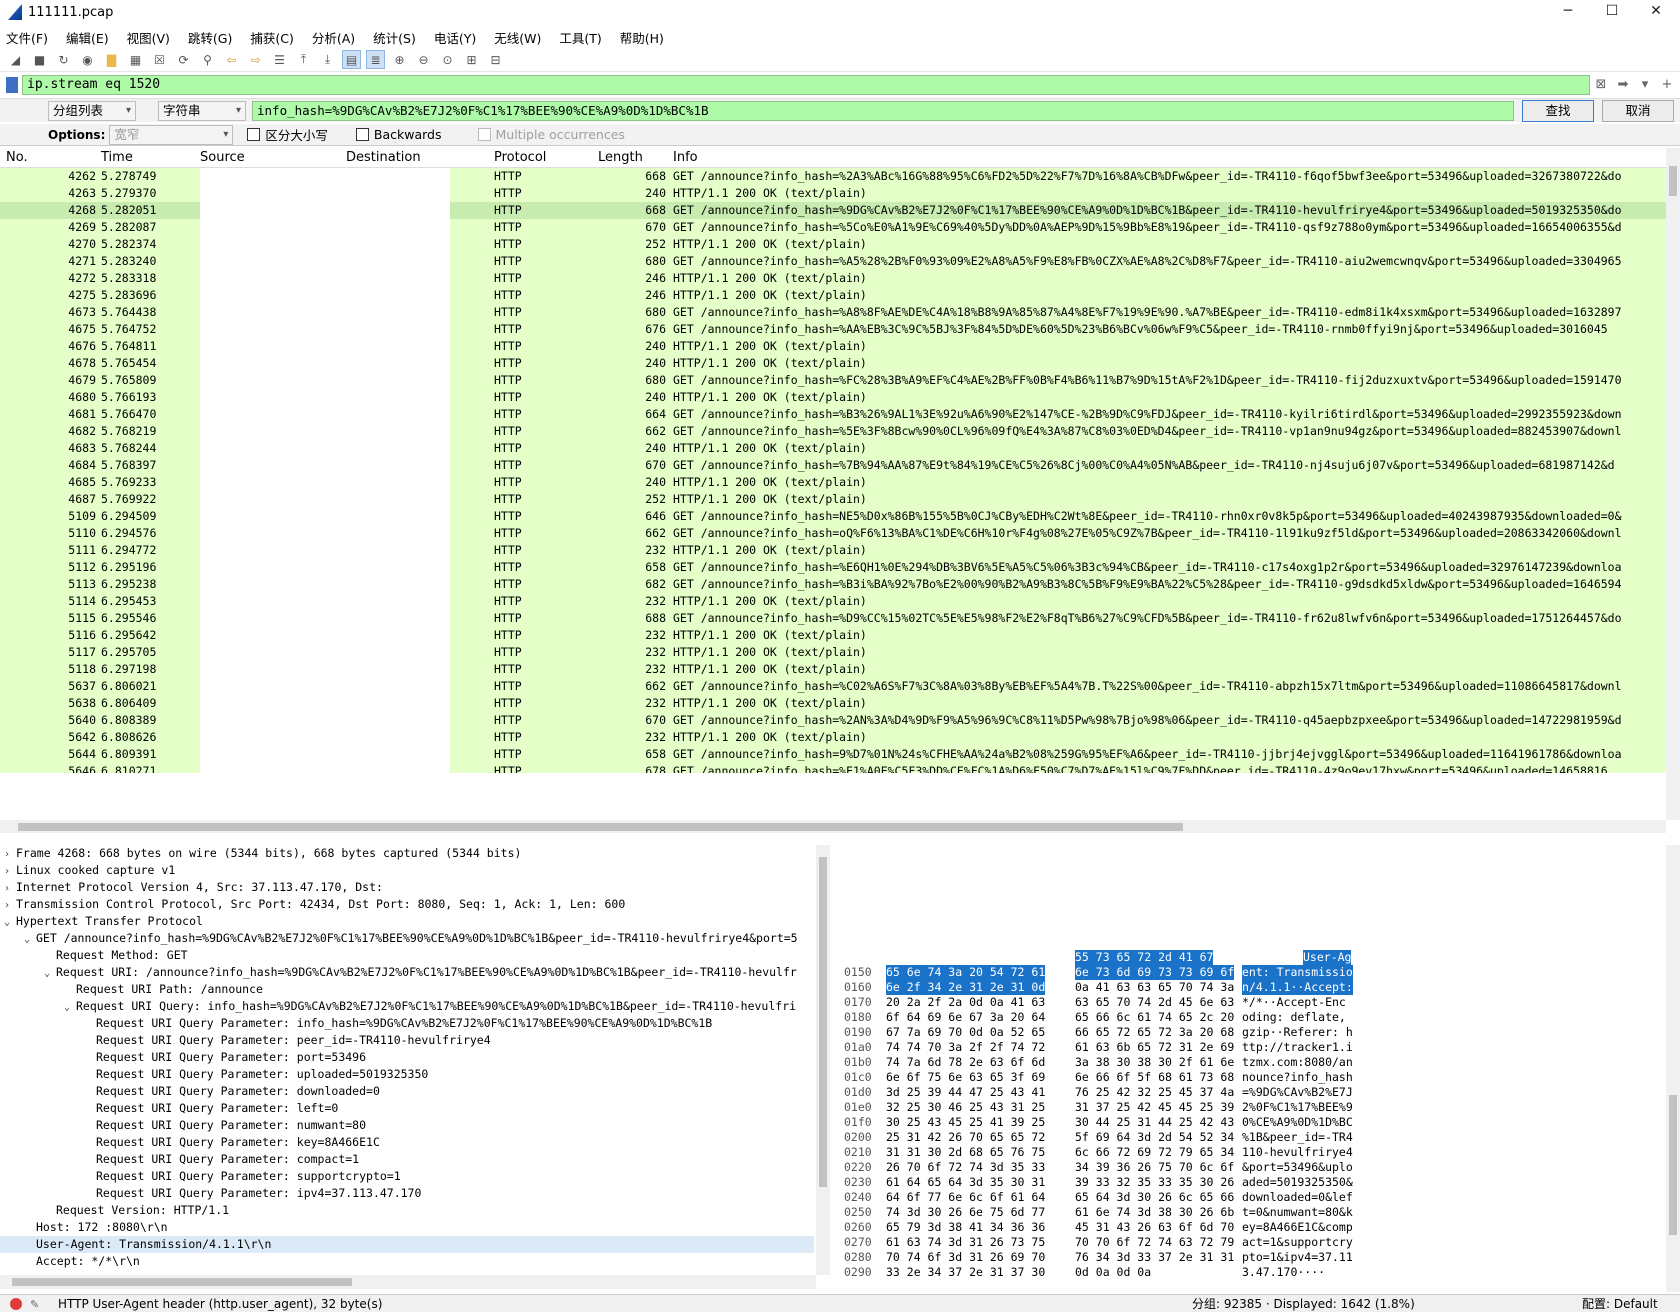 This screenshot has width=1680, height=1312. I want to click on close-file-icon: ☒, so click(159, 59).